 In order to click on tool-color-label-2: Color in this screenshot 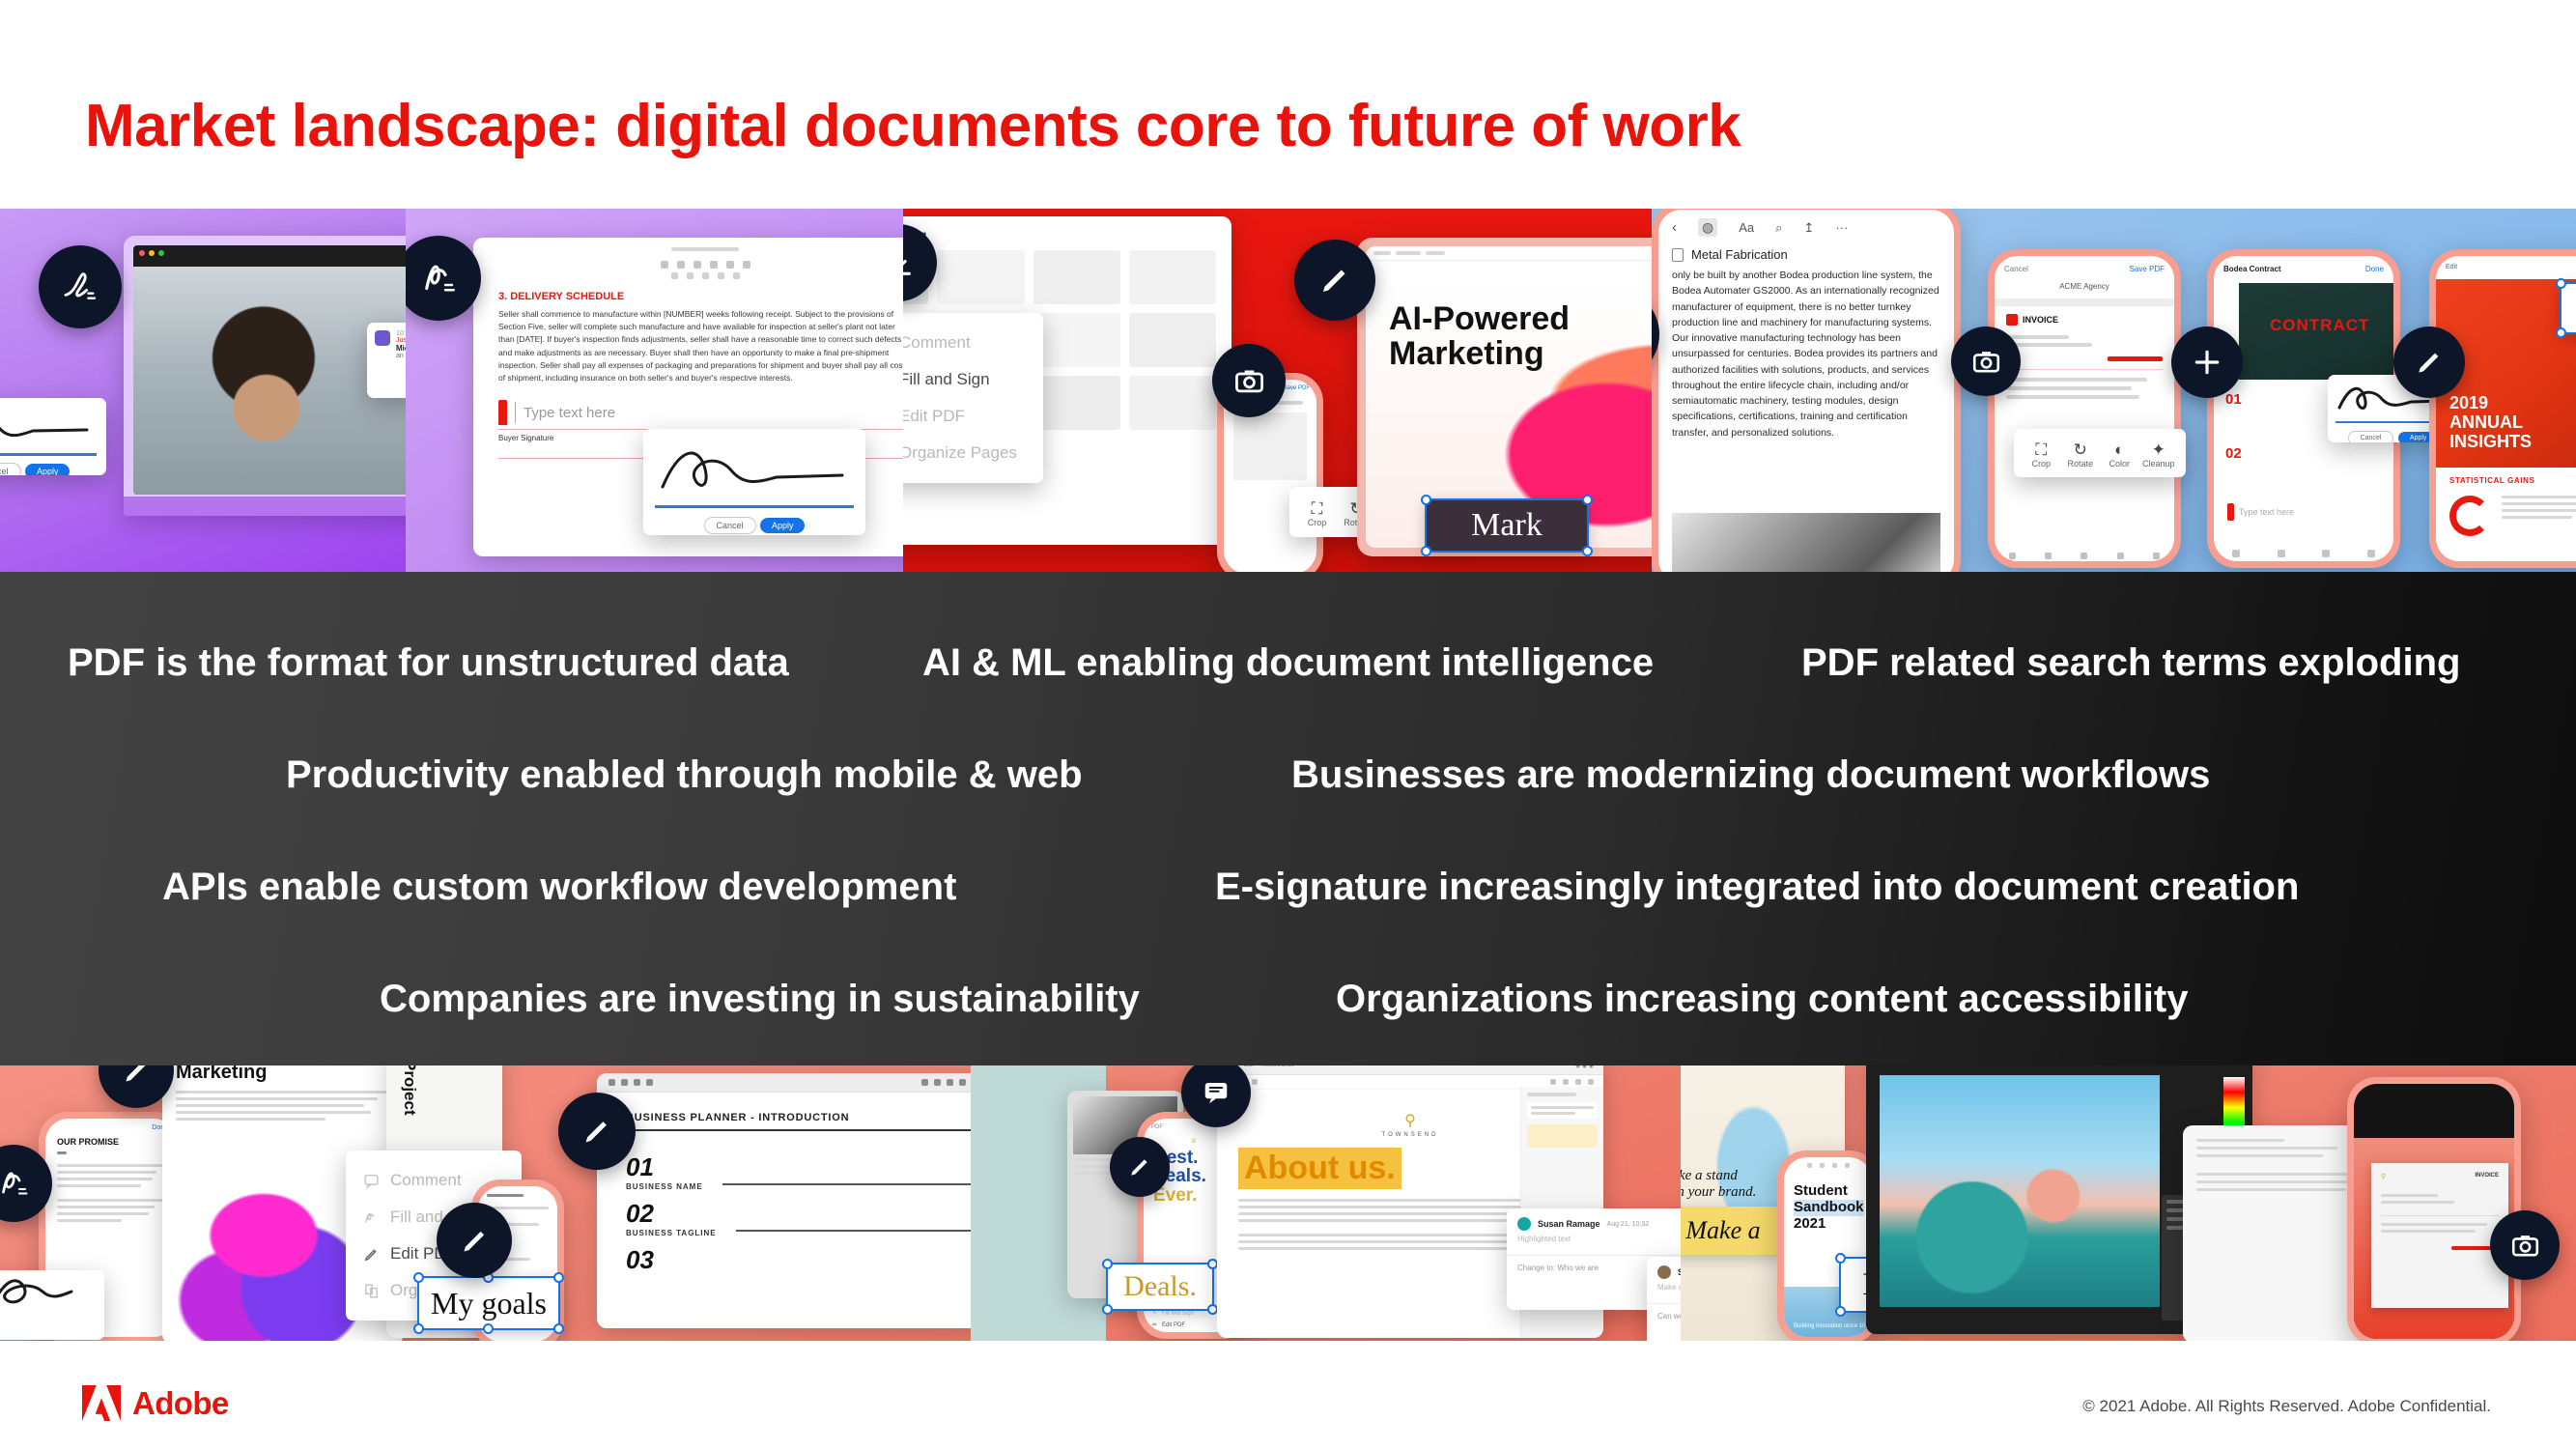, I will do `click(2119, 464)`.